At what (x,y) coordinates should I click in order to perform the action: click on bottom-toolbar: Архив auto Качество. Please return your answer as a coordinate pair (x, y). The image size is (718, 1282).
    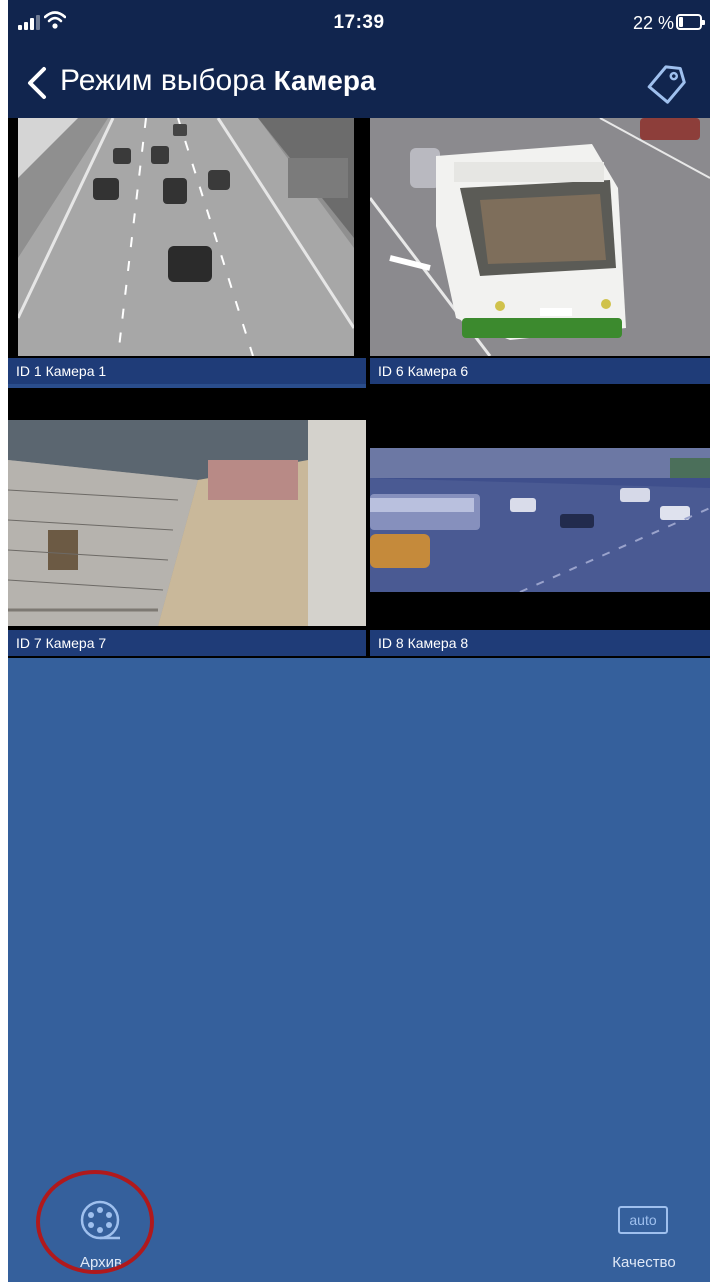
    Looking at the image, I should click on (359, 1231).